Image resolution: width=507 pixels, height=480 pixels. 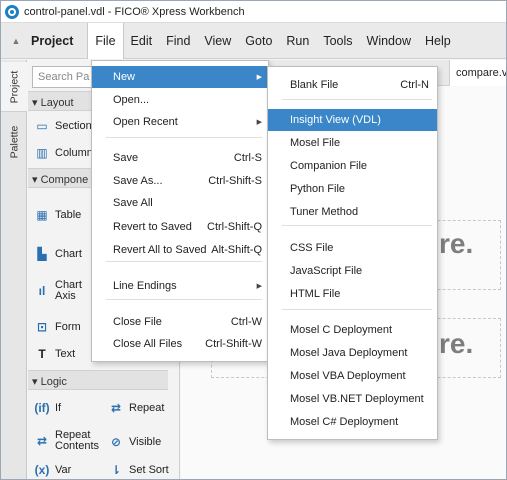 I want to click on file-menu-item-save-as: Save As... Ctrl-Shift-S, so click(x=180, y=181).